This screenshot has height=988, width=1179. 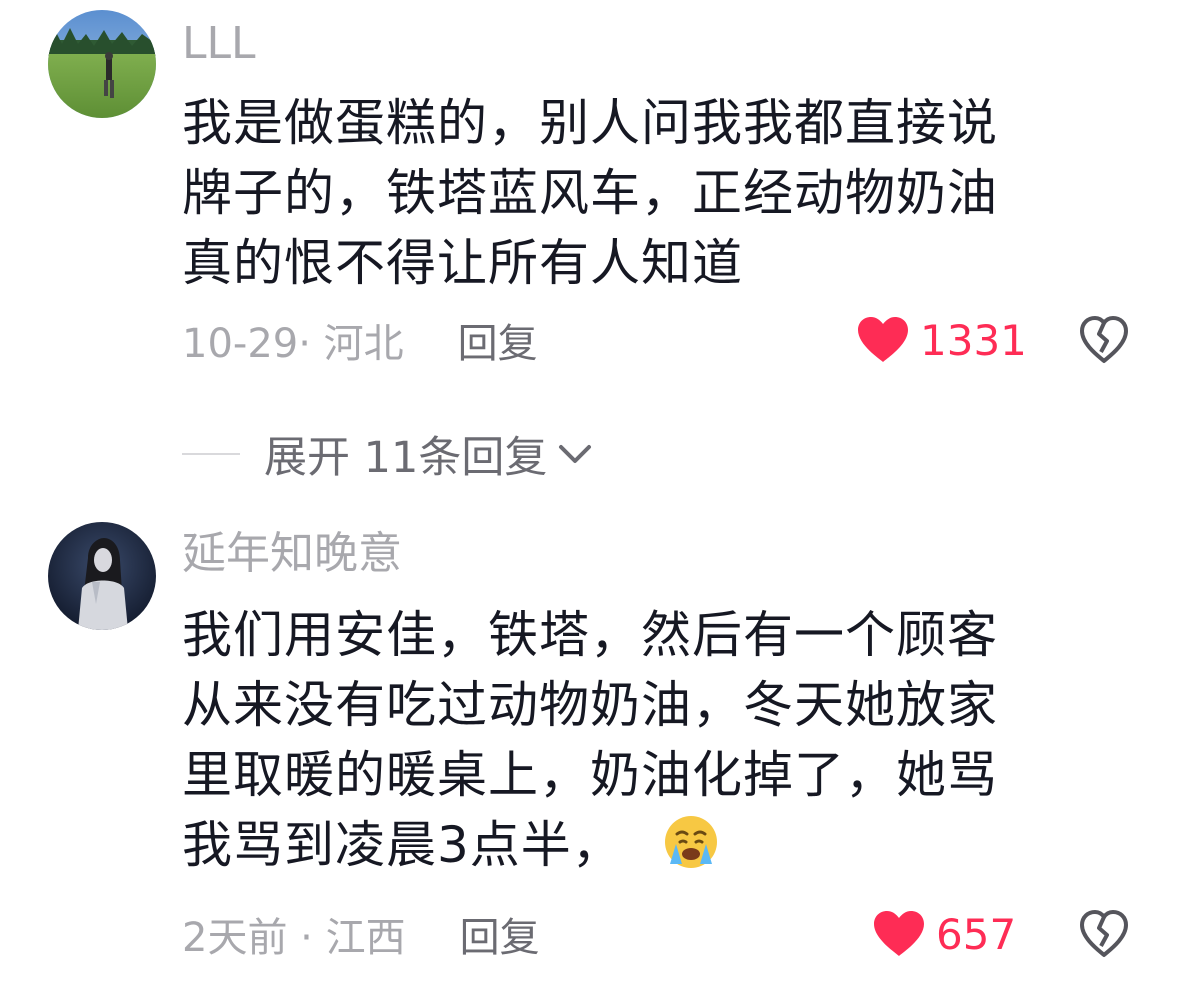 What do you see at coordinates (219, 44) in the screenshot?
I see `comment-username: LLL` at bounding box center [219, 44].